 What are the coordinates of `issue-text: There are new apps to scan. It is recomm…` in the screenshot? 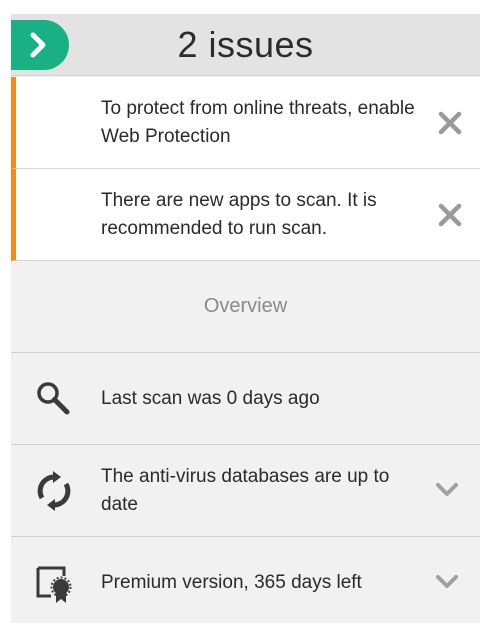 It's located at (239, 214).